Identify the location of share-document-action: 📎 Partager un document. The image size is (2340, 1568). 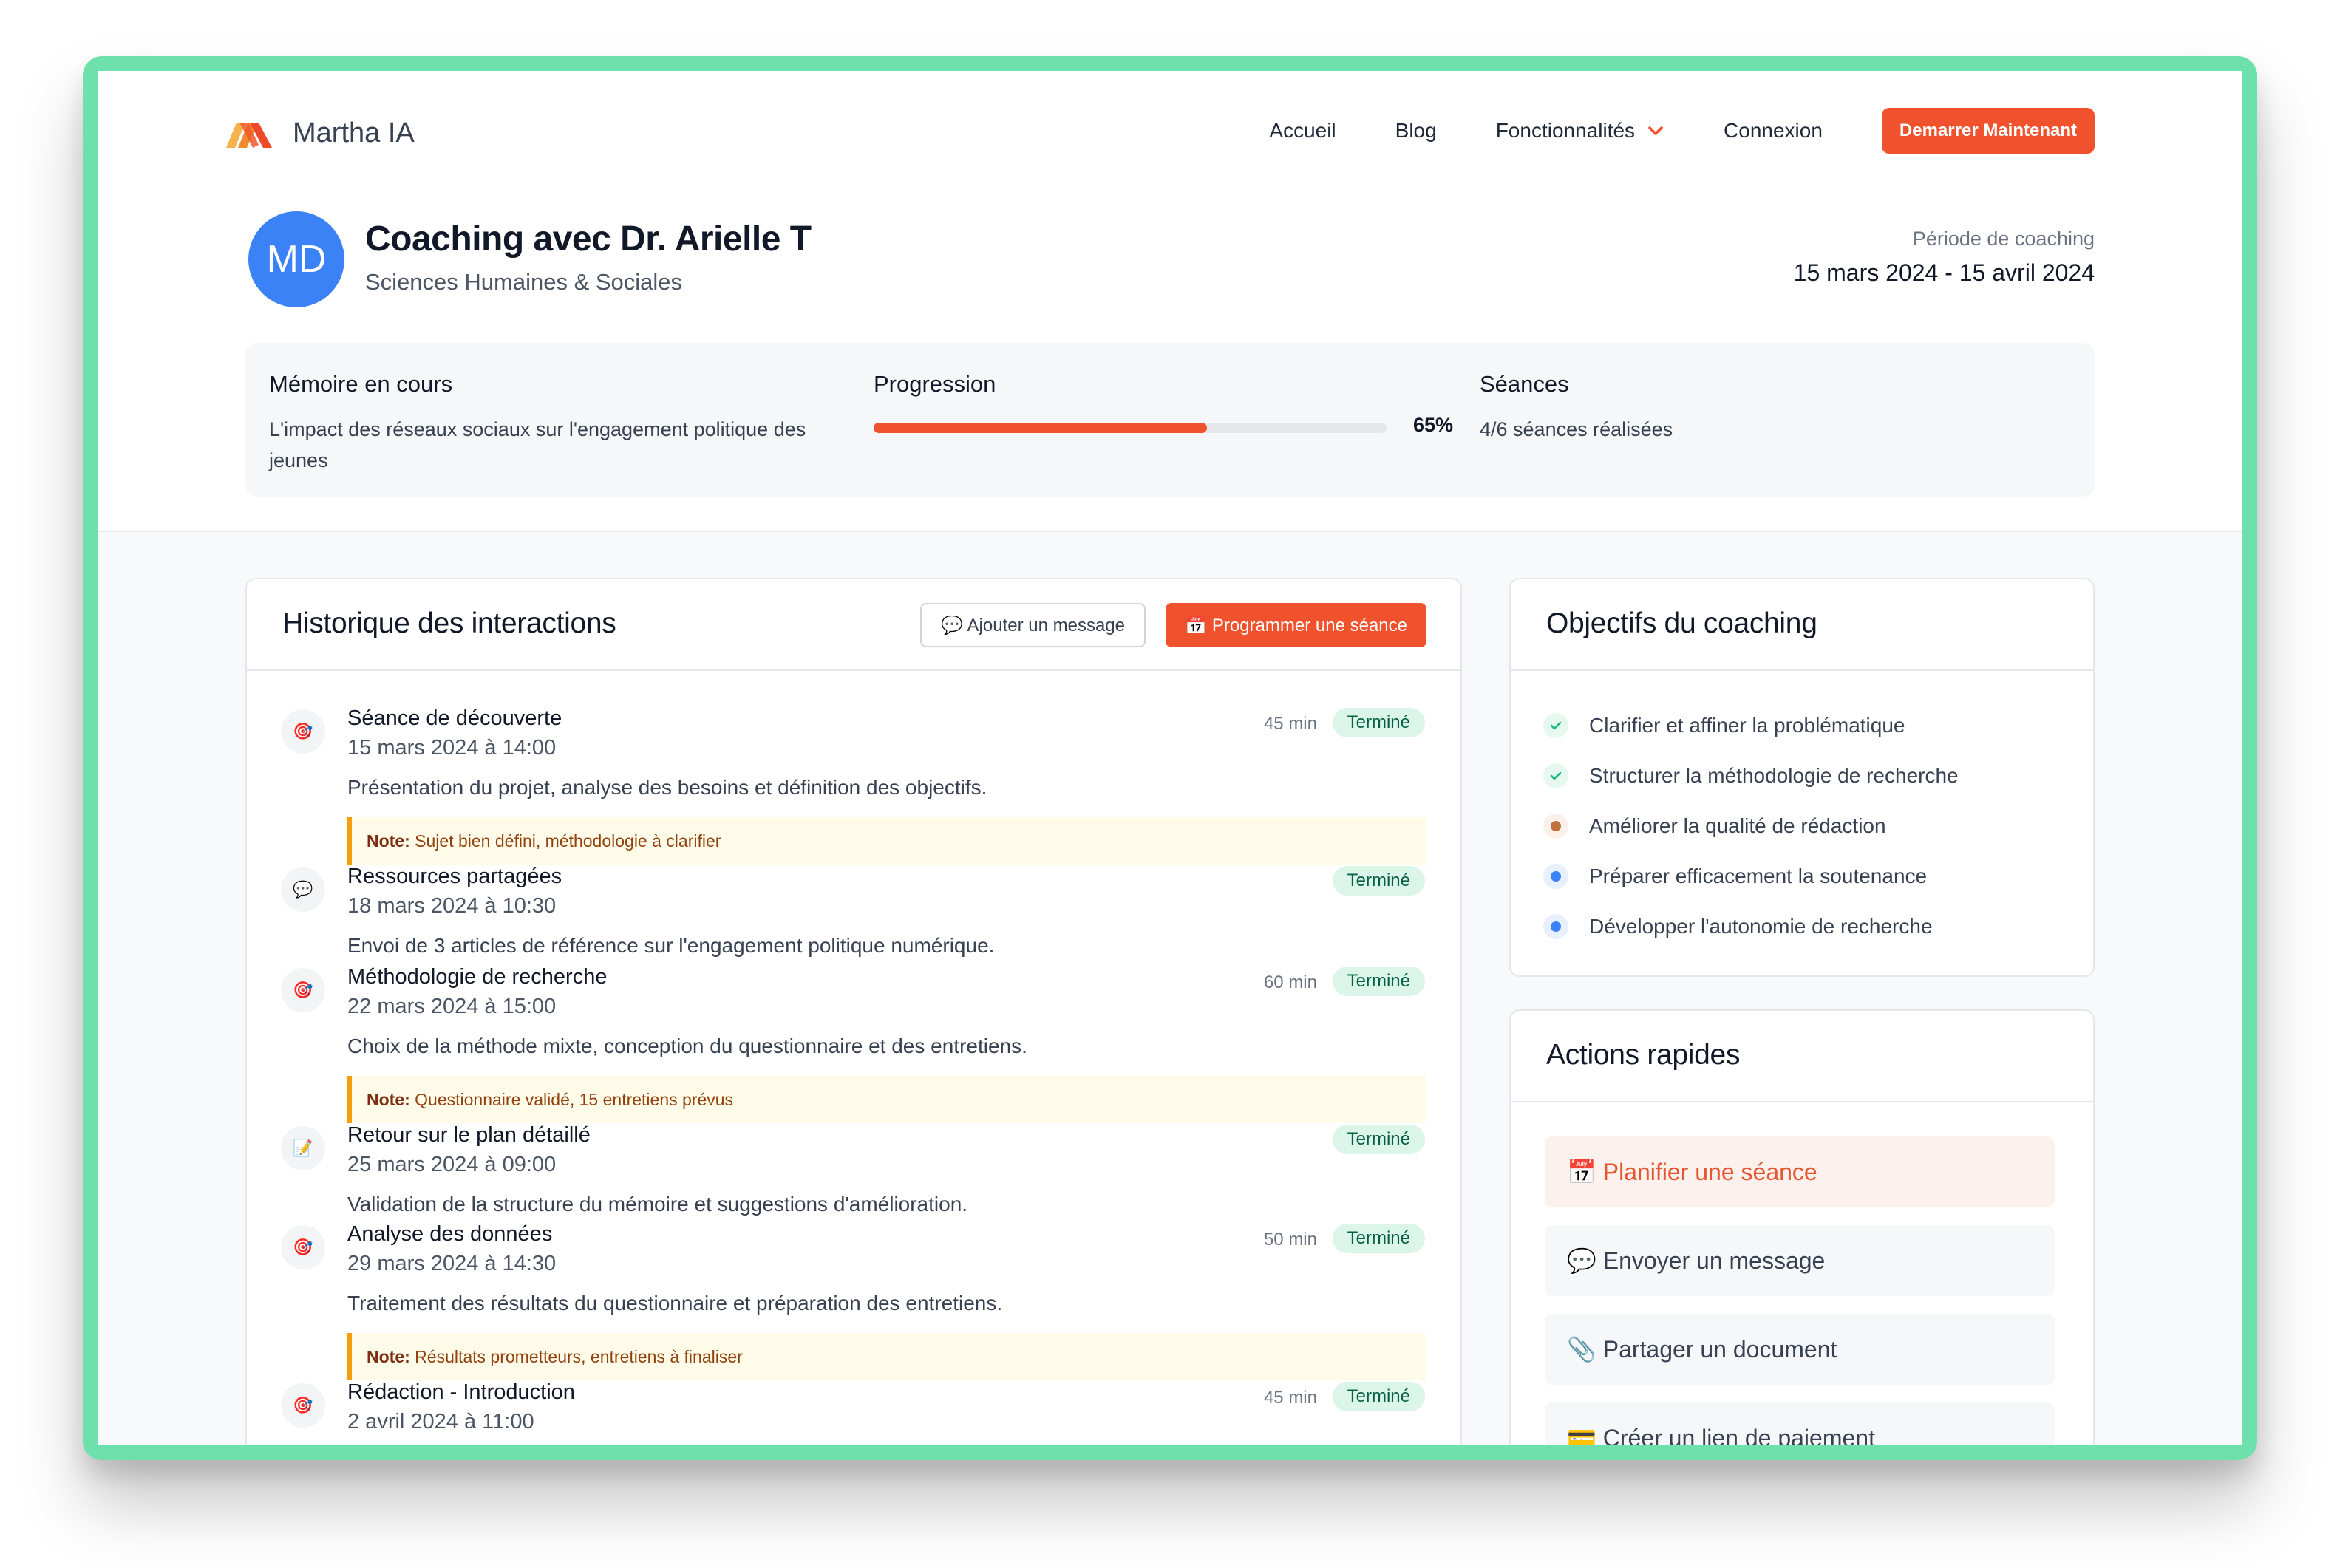
(1800, 1349).